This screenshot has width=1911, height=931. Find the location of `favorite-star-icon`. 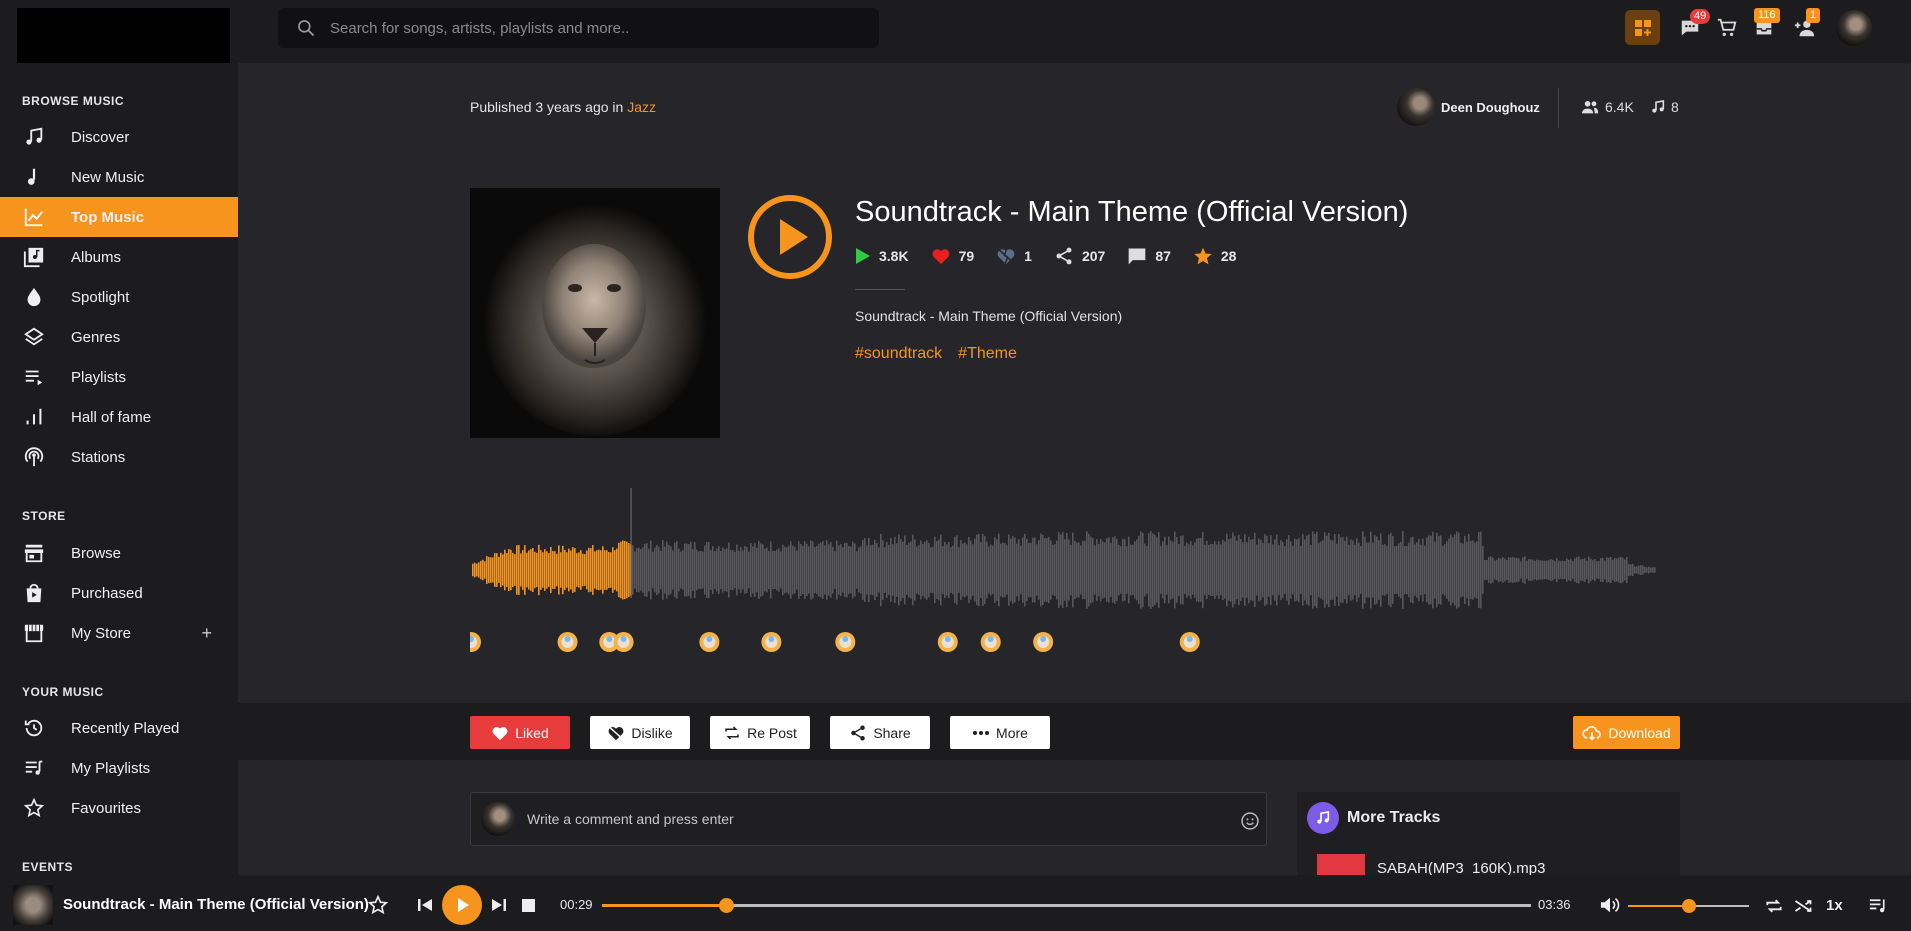

favorite-star-icon is located at coordinates (378, 905).